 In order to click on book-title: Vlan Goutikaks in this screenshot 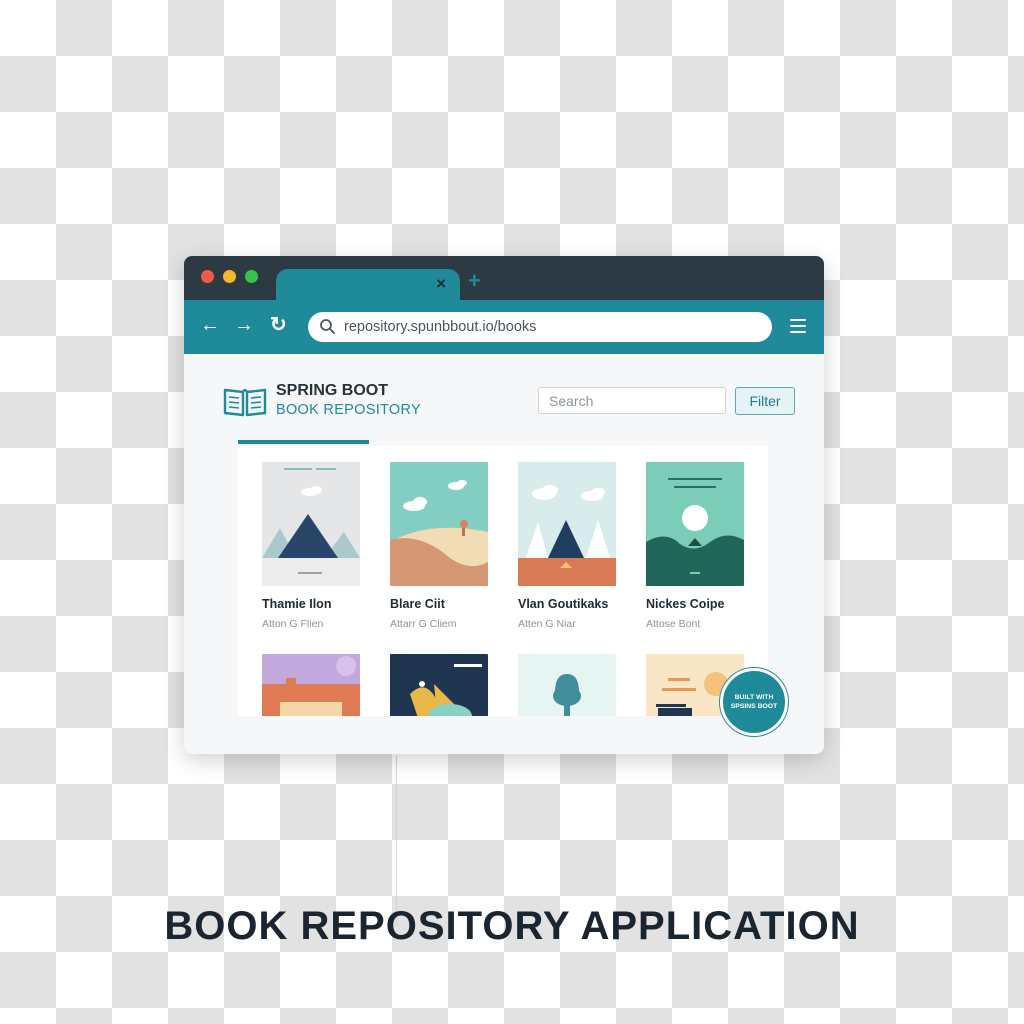, I will do `click(563, 604)`.